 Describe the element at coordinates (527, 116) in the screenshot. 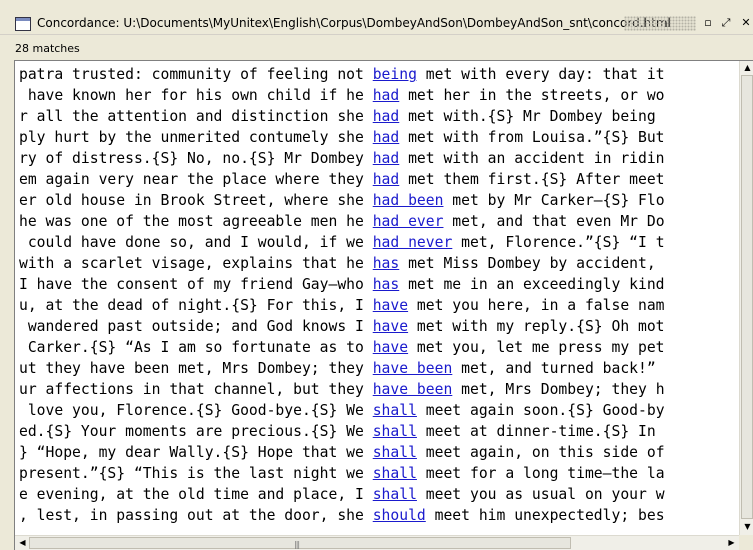

I see `right-context: met with.{S} Mr Dombey being` at that location.